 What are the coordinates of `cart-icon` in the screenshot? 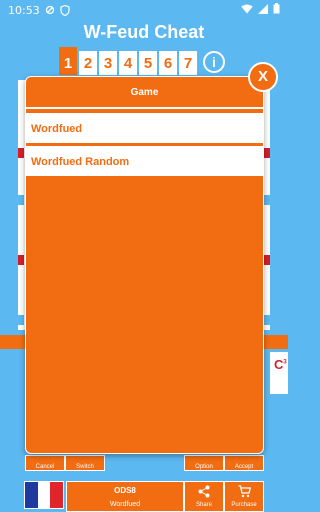 It's located at (244, 492).